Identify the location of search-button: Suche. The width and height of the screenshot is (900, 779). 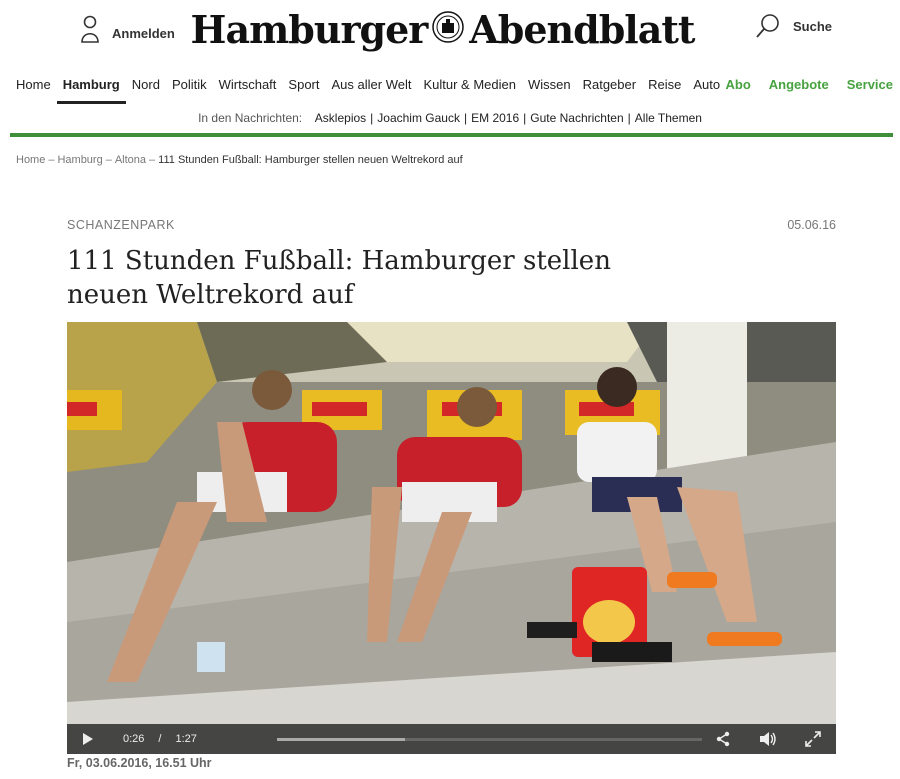
(793, 28).